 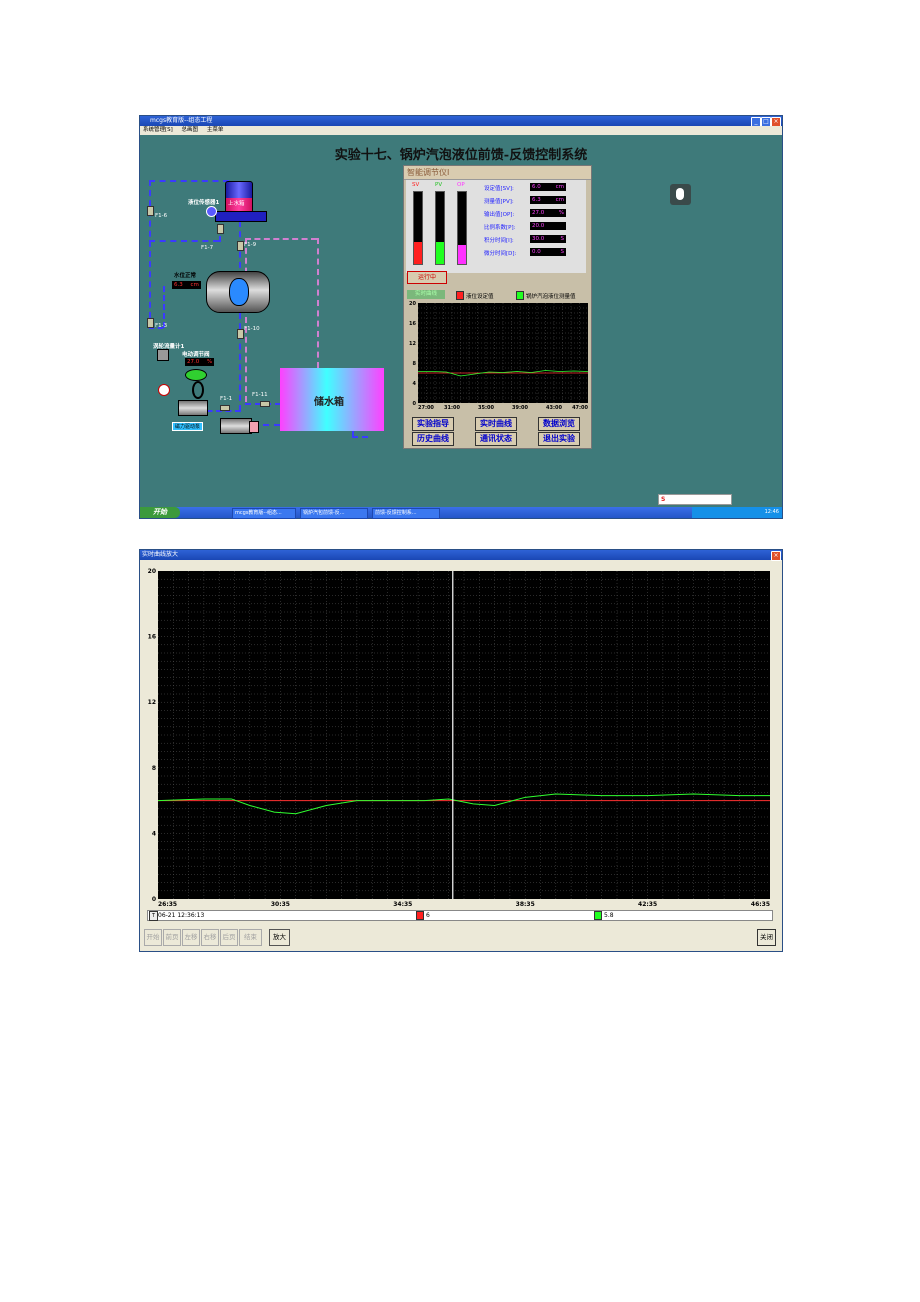 I want to click on param-label: 设定值[SV]:, so click(x=499, y=189).